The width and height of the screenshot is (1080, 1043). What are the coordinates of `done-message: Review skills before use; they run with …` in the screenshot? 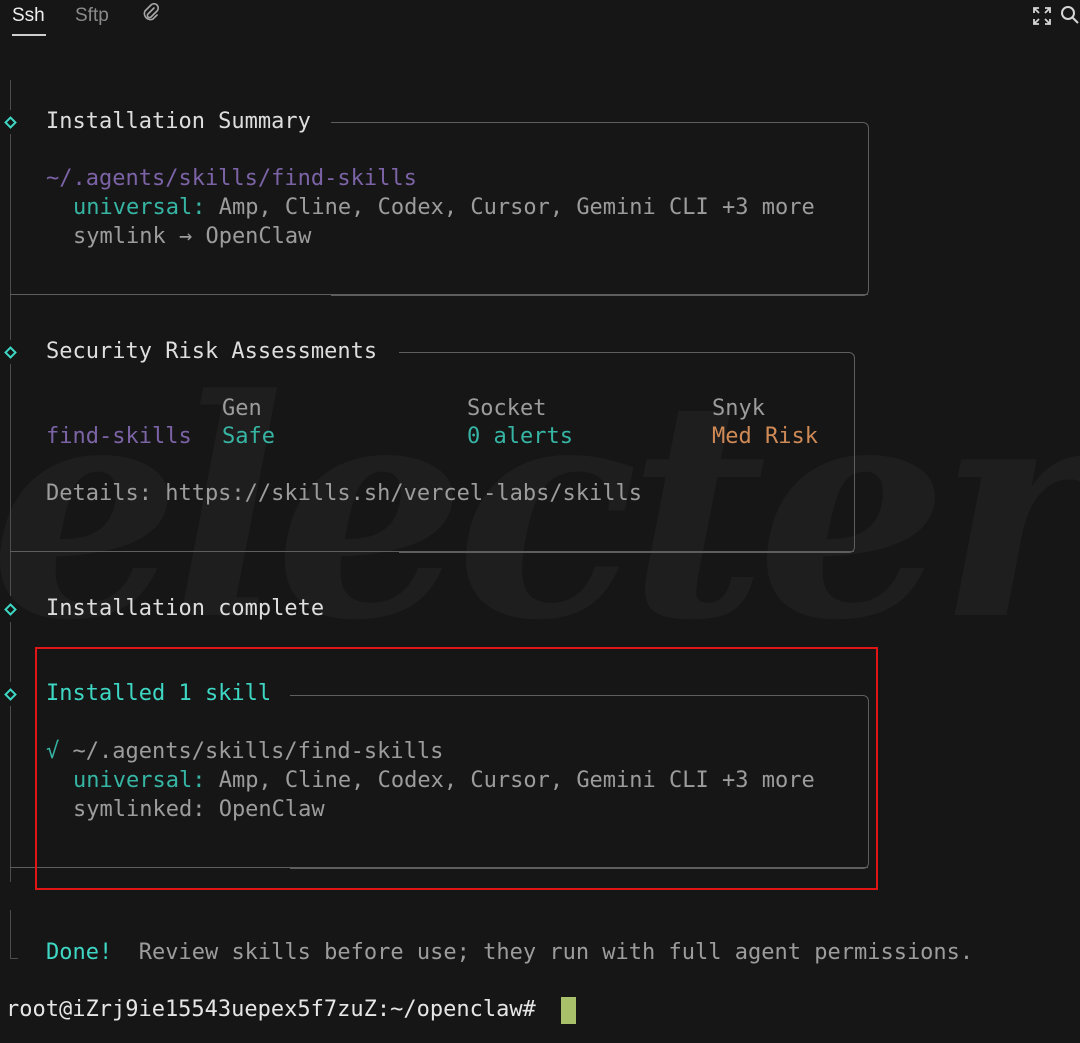 It's located at (543, 952).